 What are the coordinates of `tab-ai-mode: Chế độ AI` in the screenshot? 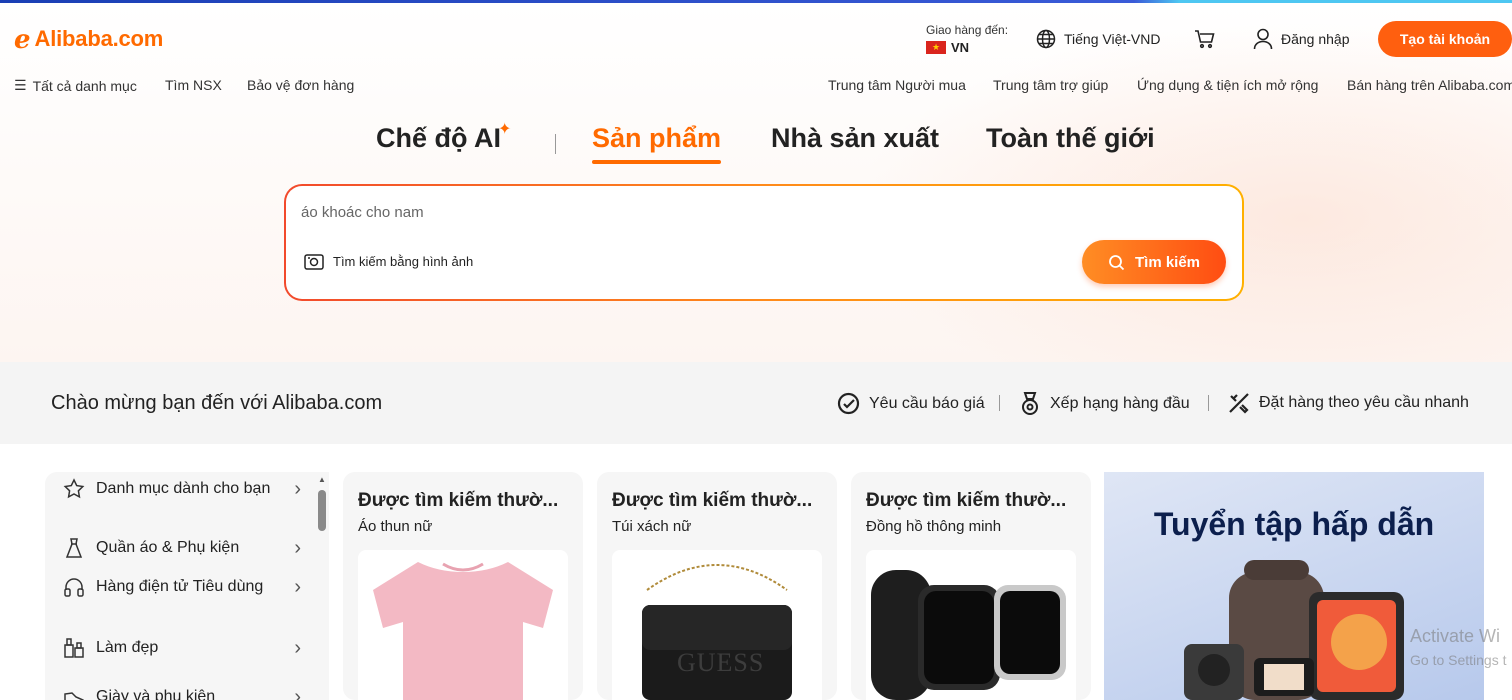 It's located at (438, 138).